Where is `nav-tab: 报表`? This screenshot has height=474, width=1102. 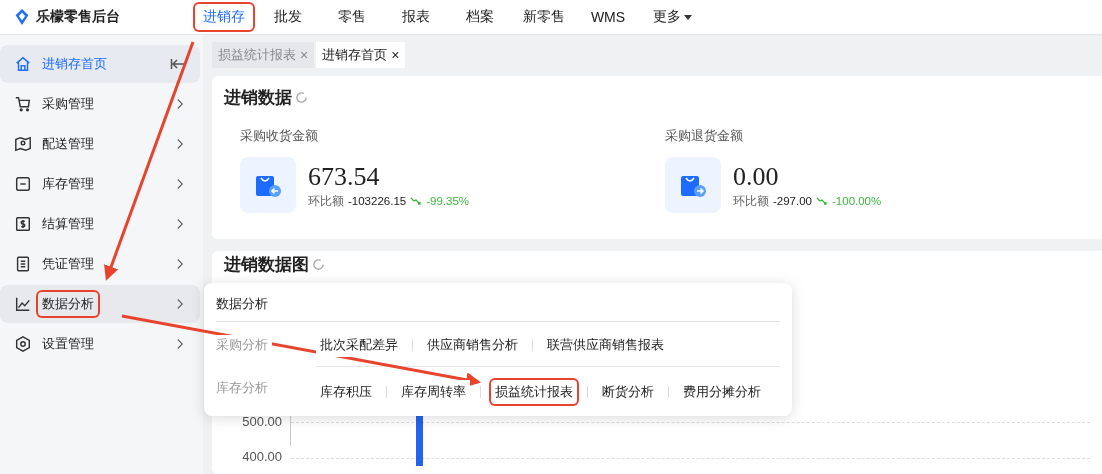 nav-tab: 报表 is located at coordinates (416, 17).